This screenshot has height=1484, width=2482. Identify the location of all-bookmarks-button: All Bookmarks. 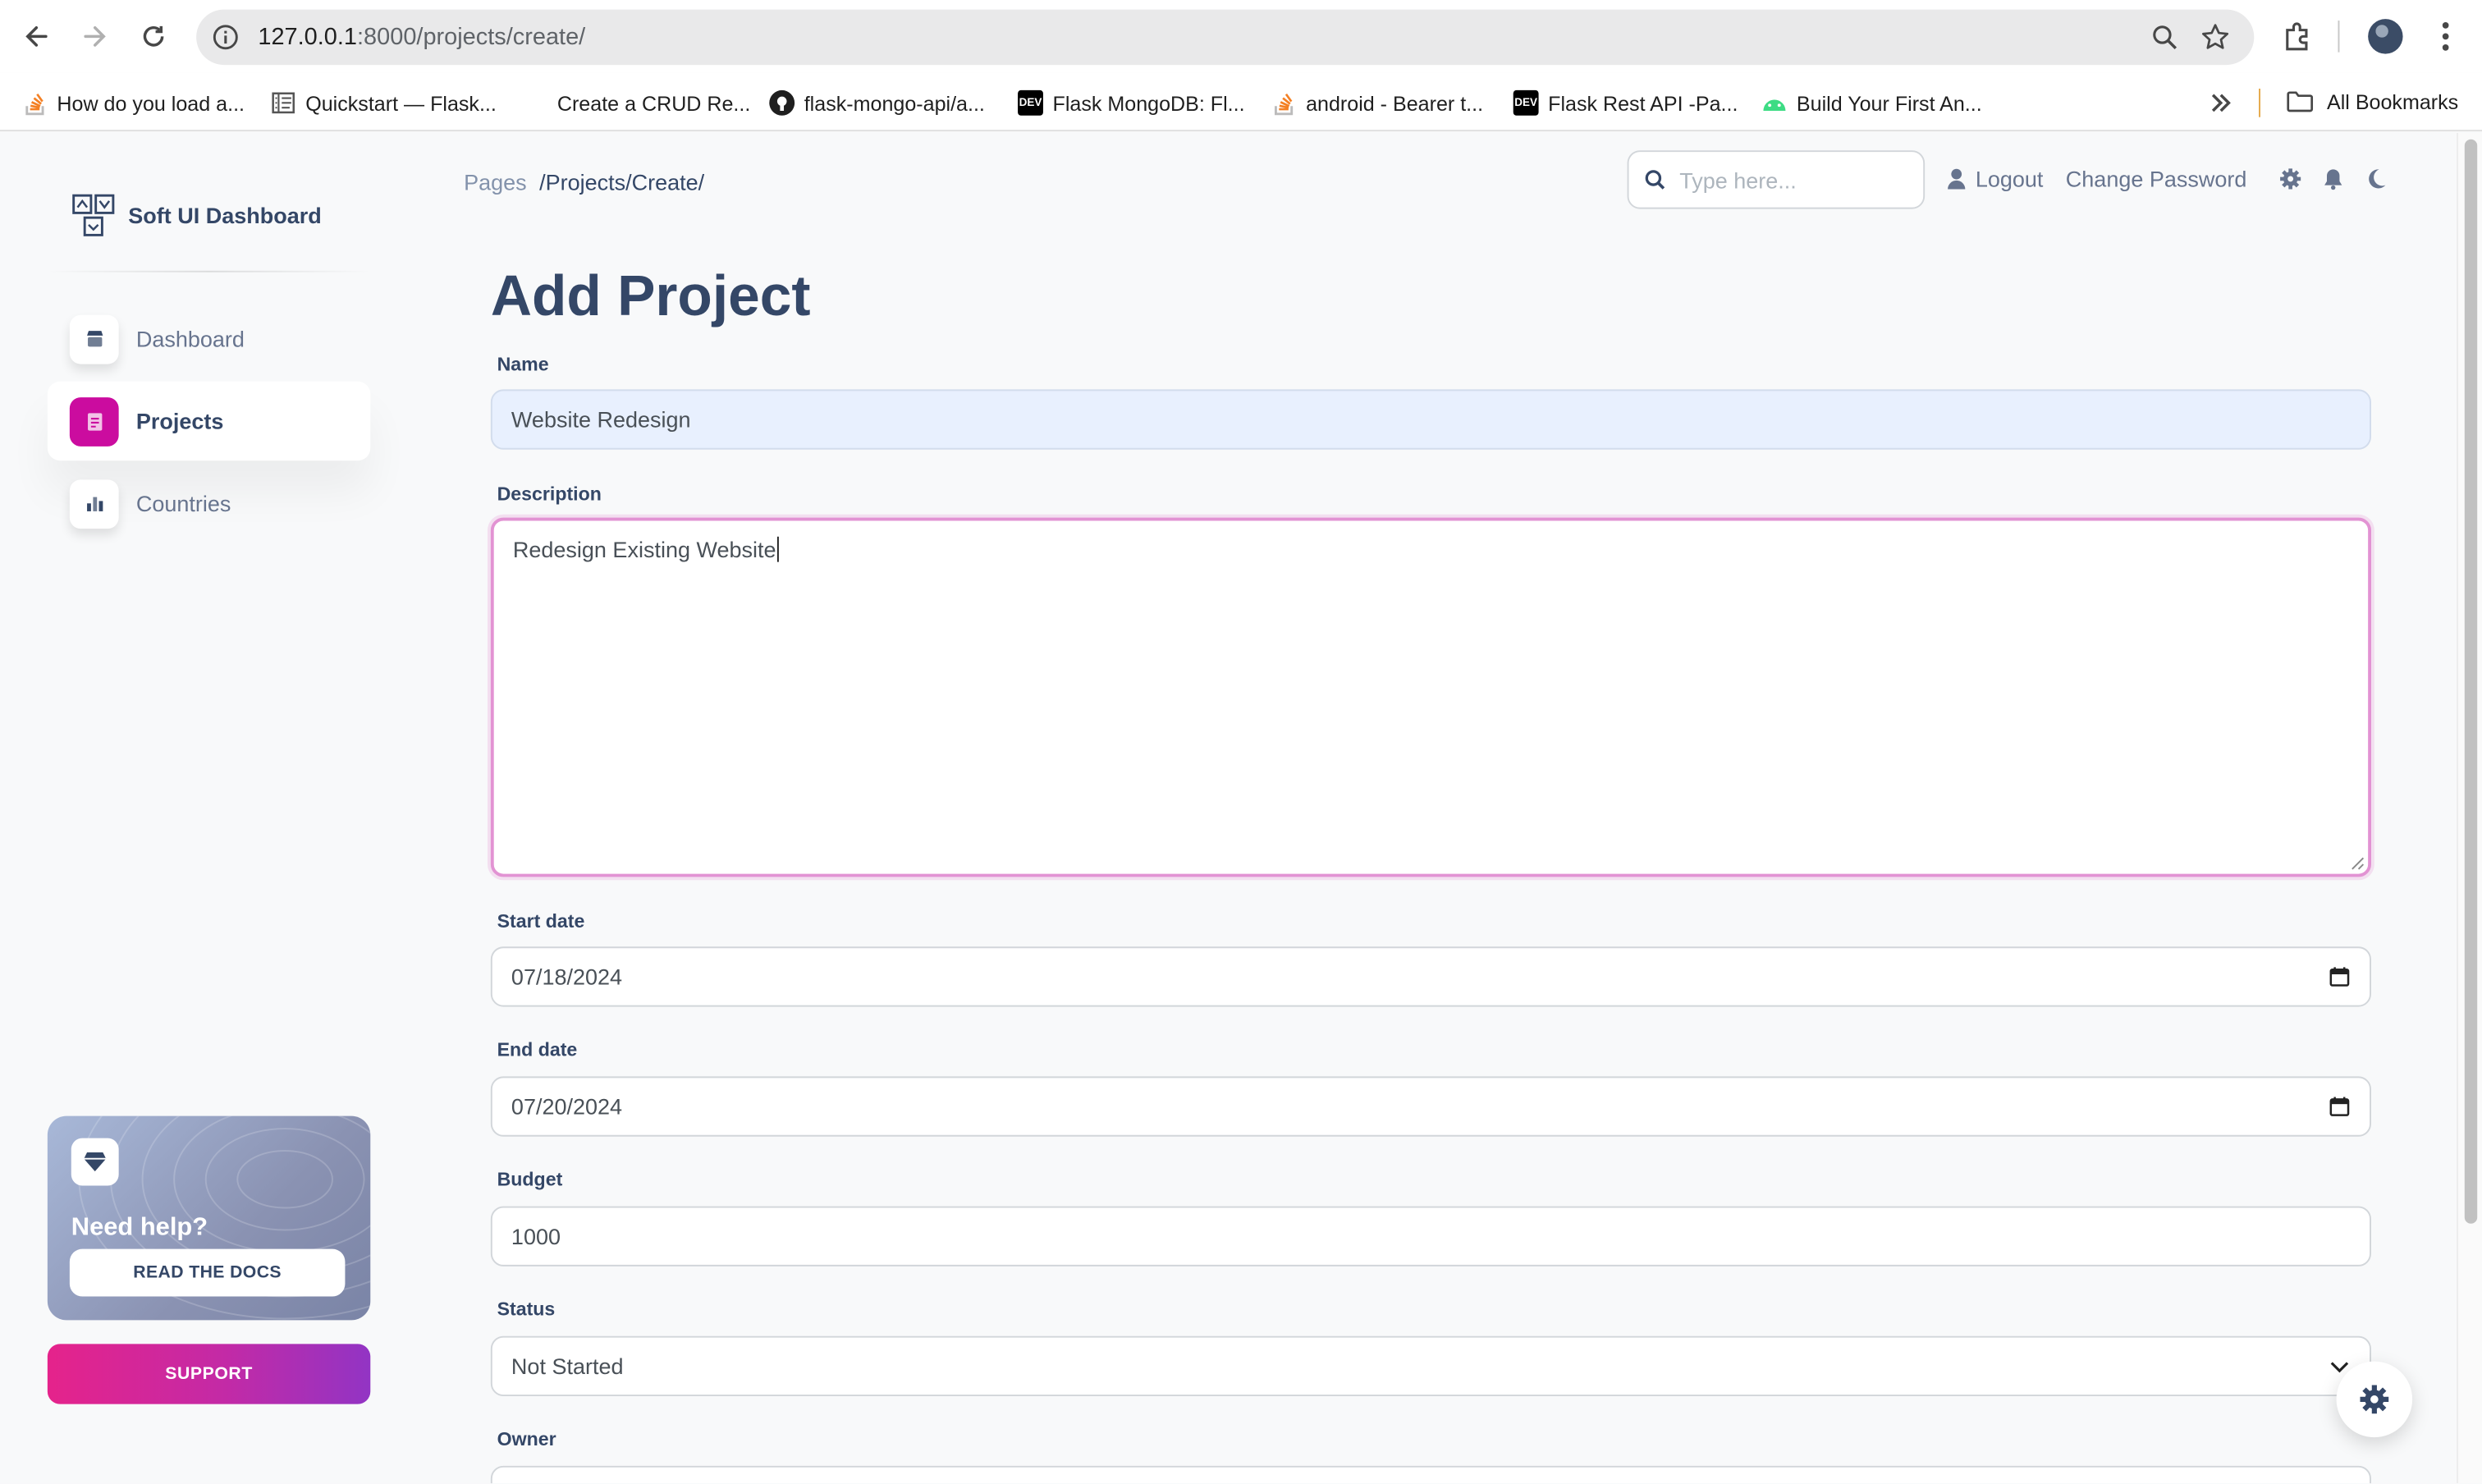
(2372, 101).